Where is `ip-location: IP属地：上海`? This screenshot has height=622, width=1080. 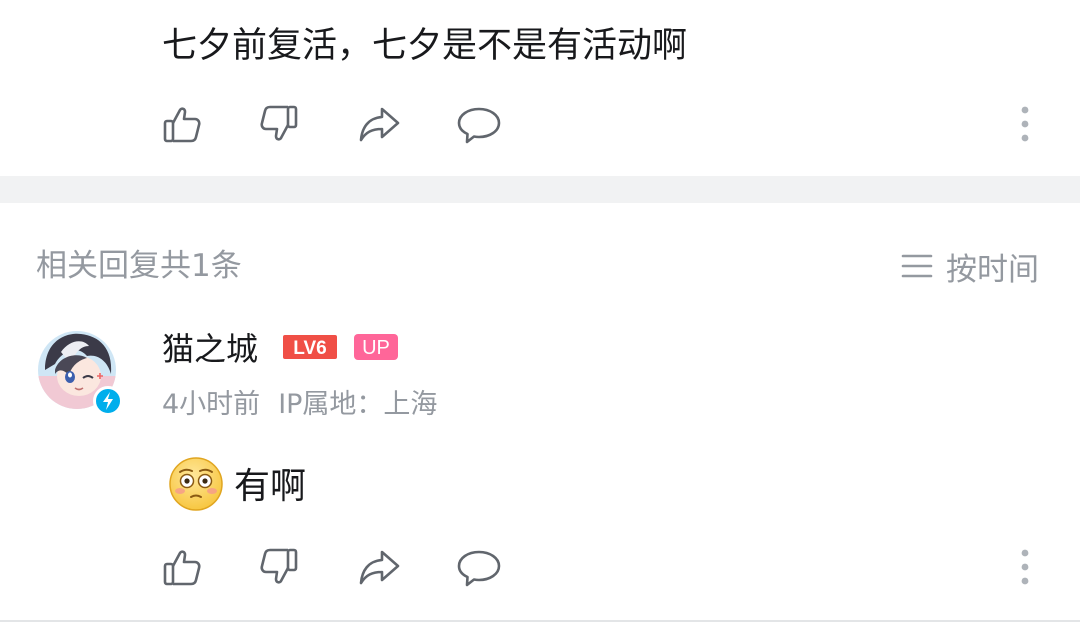 ip-location: IP属地：上海 is located at coordinates (358, 404).